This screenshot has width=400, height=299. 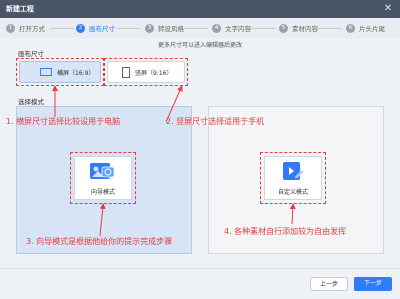 I want to click on prev-button: 上一步, so click(x=329, y=284).